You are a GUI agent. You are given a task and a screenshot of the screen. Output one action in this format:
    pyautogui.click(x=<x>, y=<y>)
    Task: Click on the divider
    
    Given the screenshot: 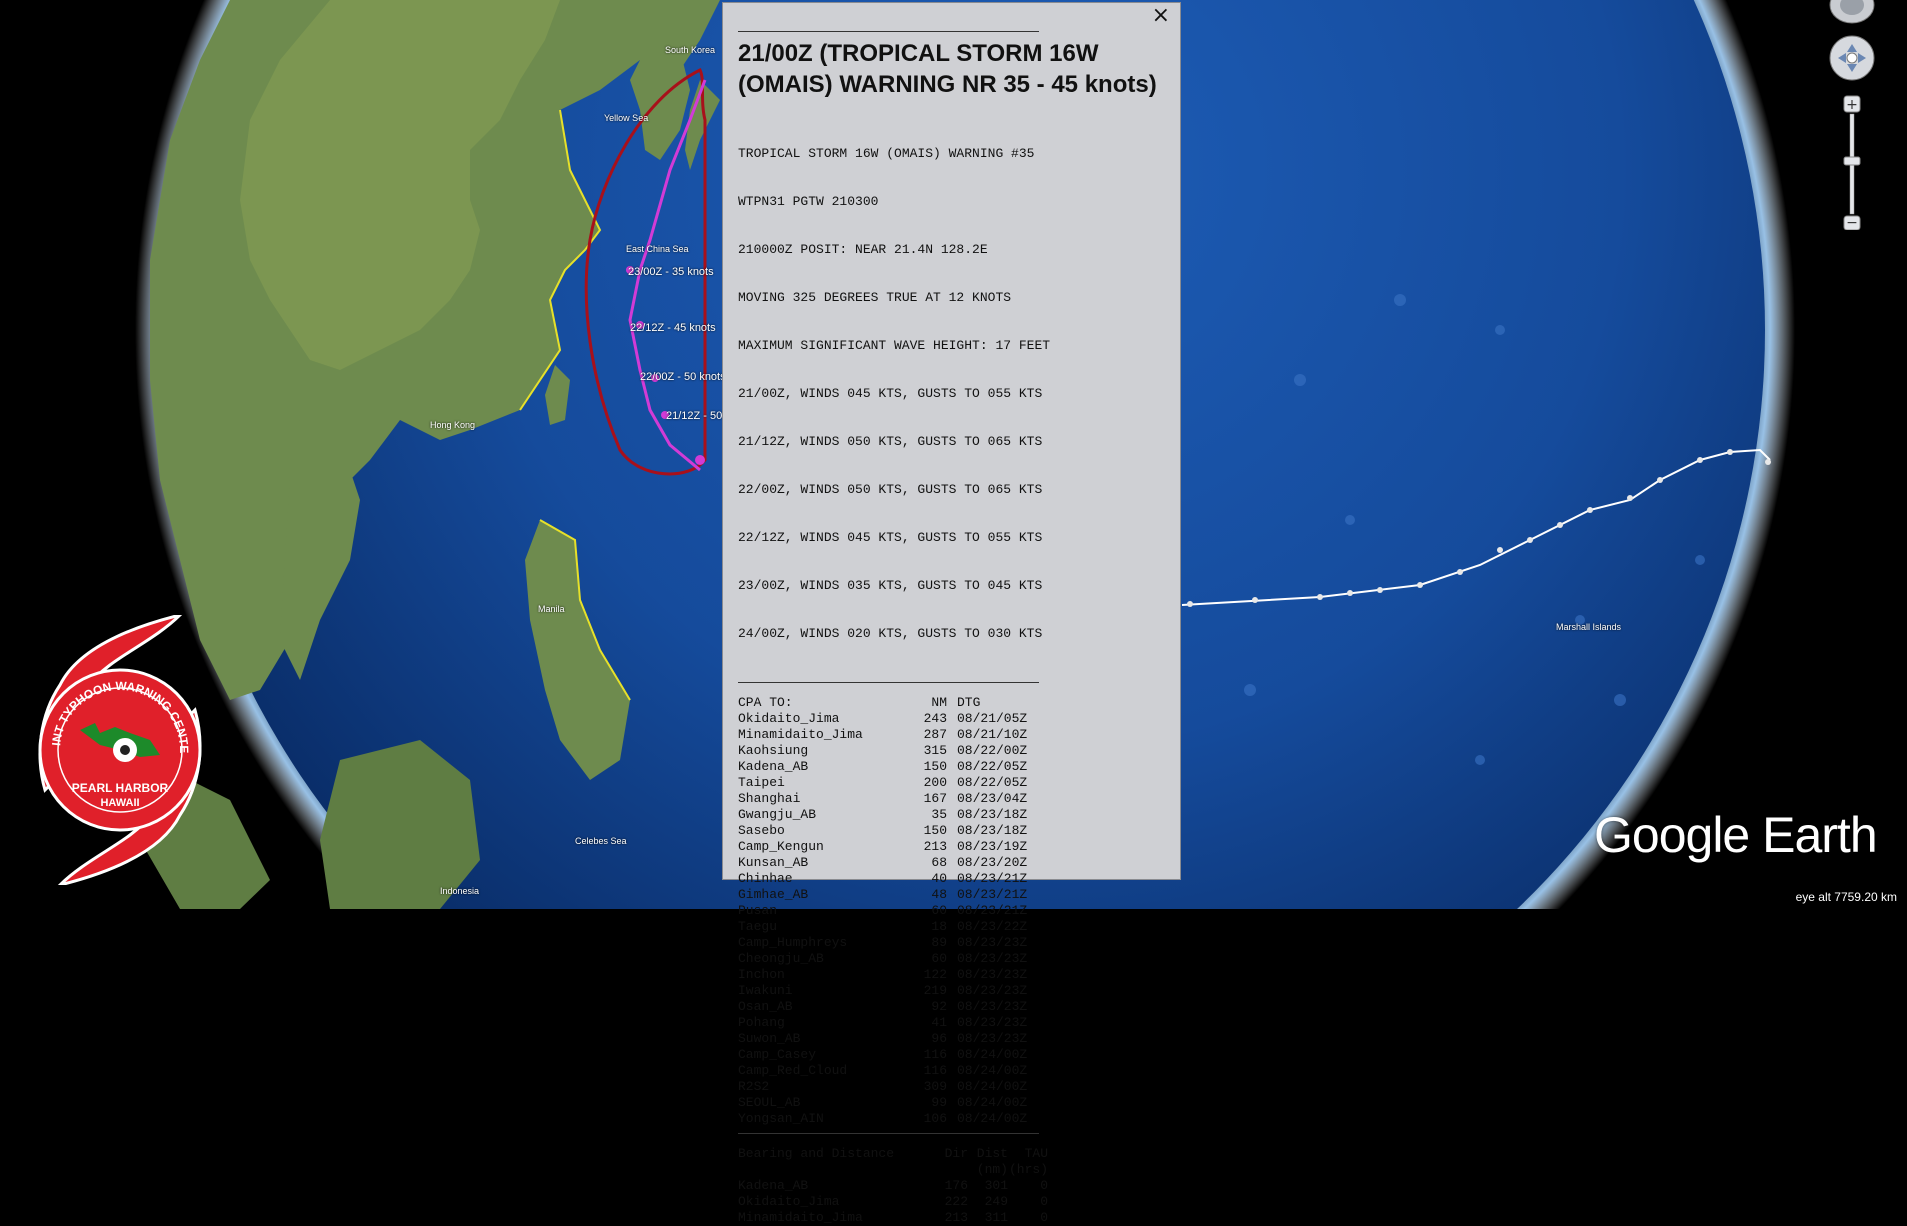 What is the action you would take?
    pyautogui.click(x=888, y=31)
    